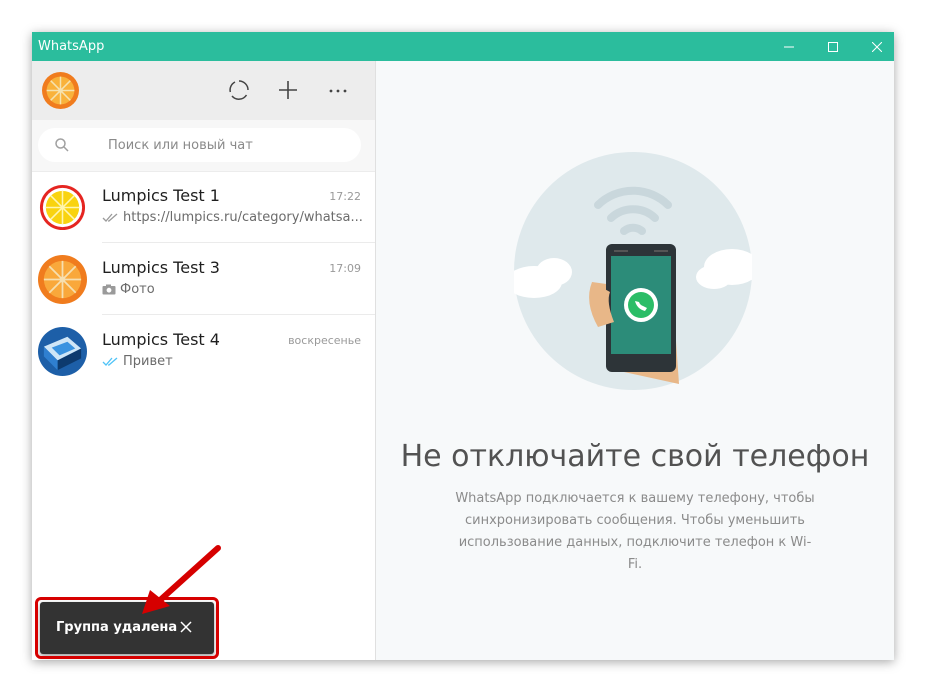 The height and width of the screenshot is (692, 926). I want to click on chat-time: 17:22, so click(345, 196).